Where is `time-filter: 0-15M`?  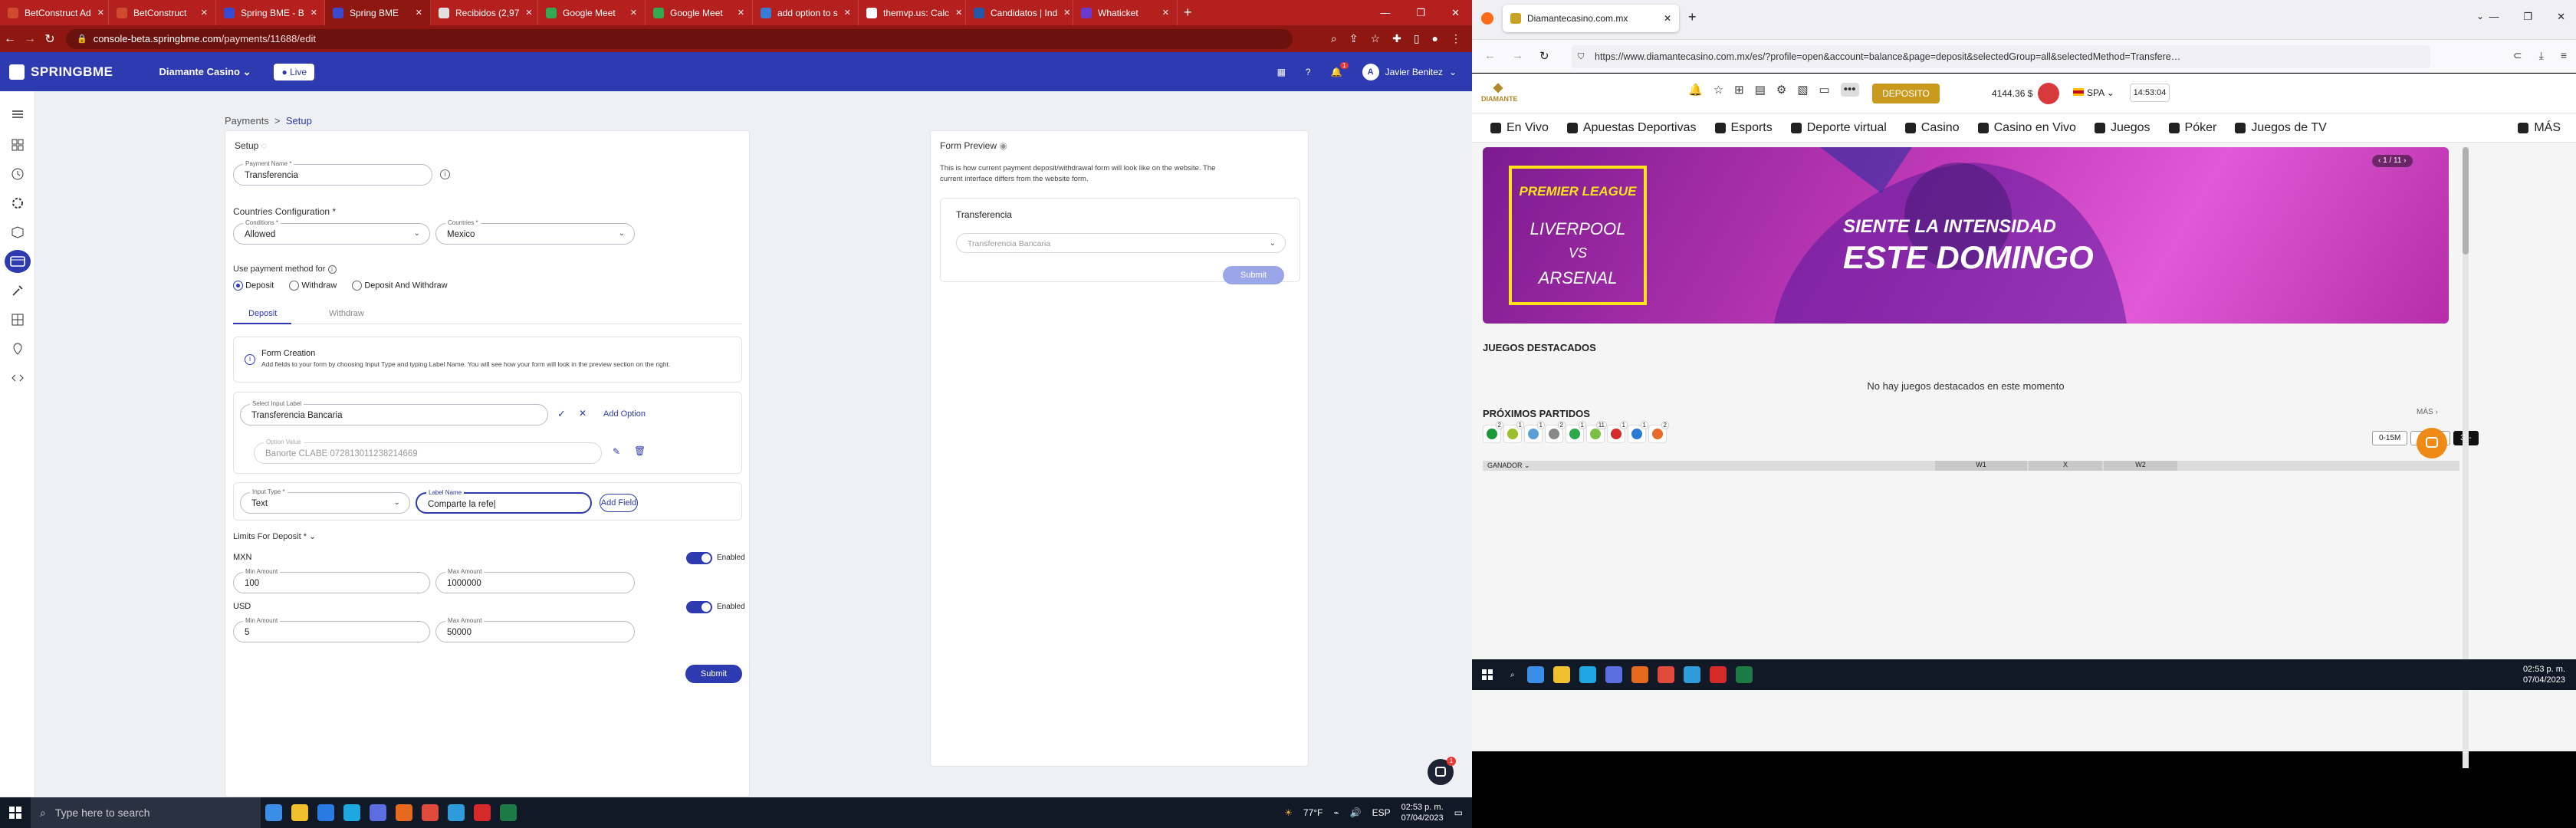
time-filter: 0-15M is located at coordinates (2390, 438).